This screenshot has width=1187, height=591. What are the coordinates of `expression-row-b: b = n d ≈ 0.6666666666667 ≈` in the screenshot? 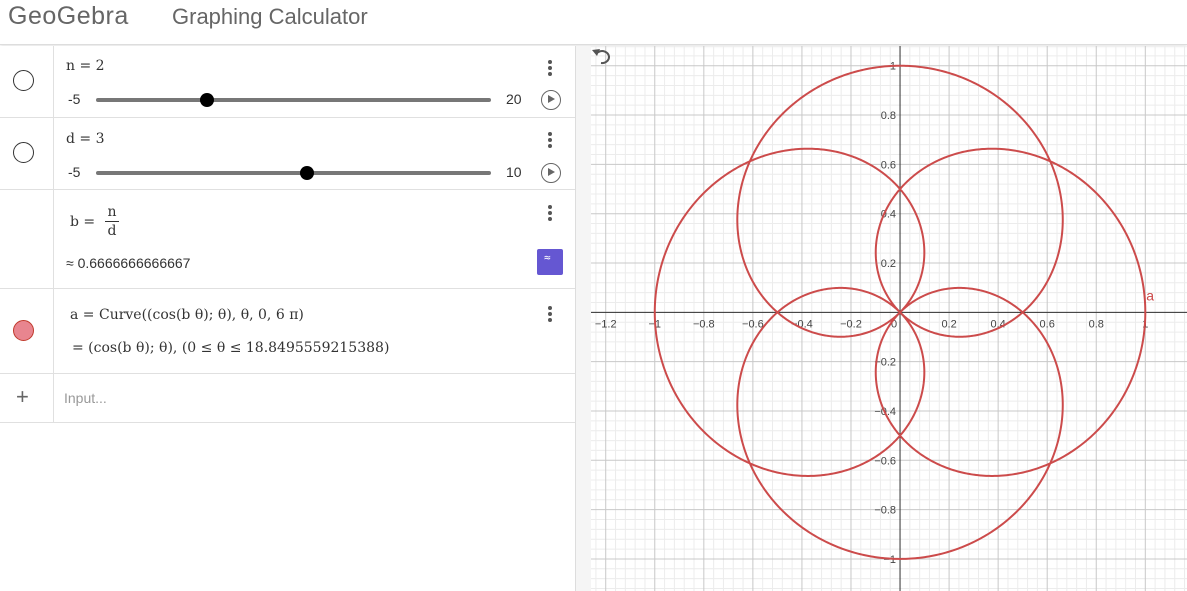 It's located at (287, 239).